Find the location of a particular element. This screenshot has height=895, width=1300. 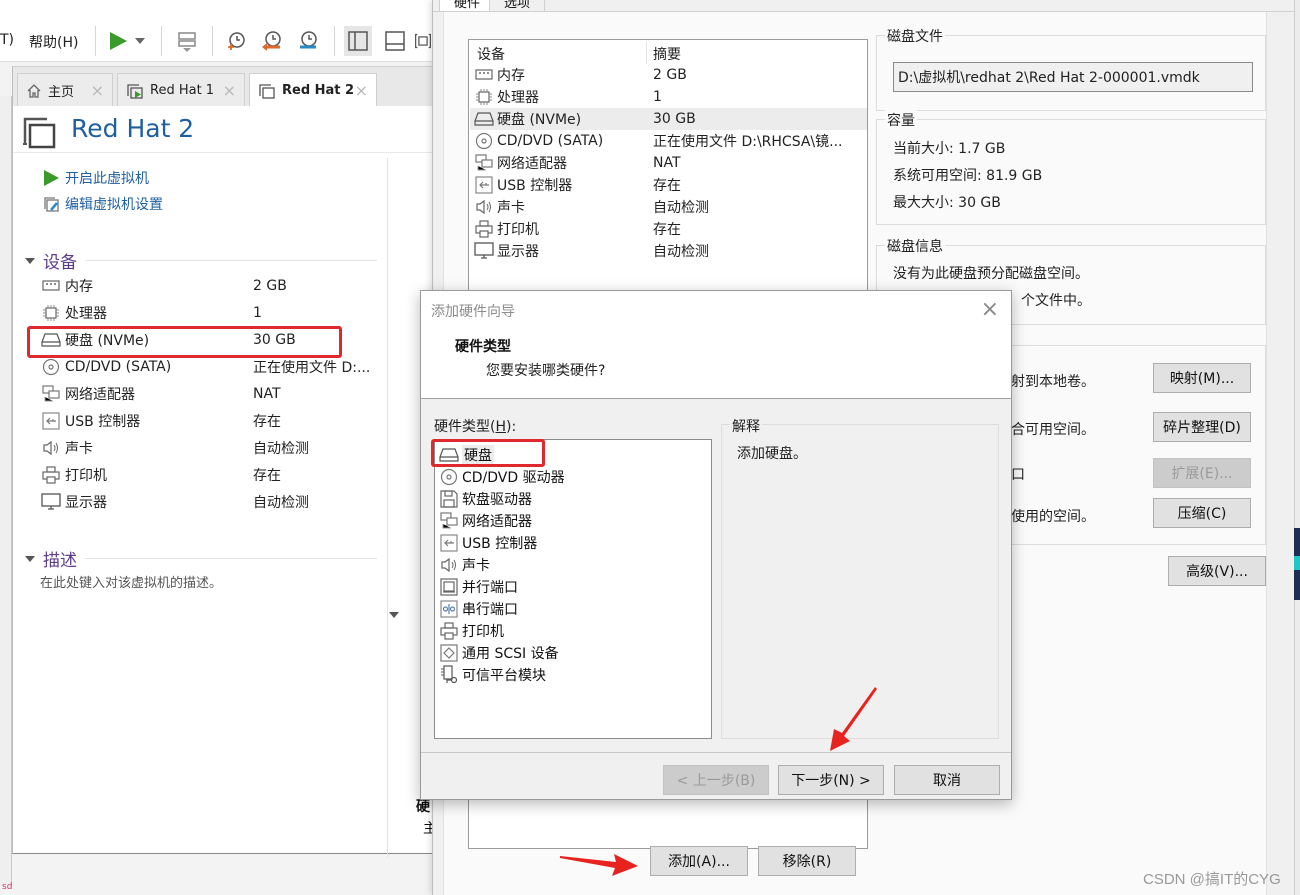

tab-label: Red Hat 1 is located at coordinates (182, 90).